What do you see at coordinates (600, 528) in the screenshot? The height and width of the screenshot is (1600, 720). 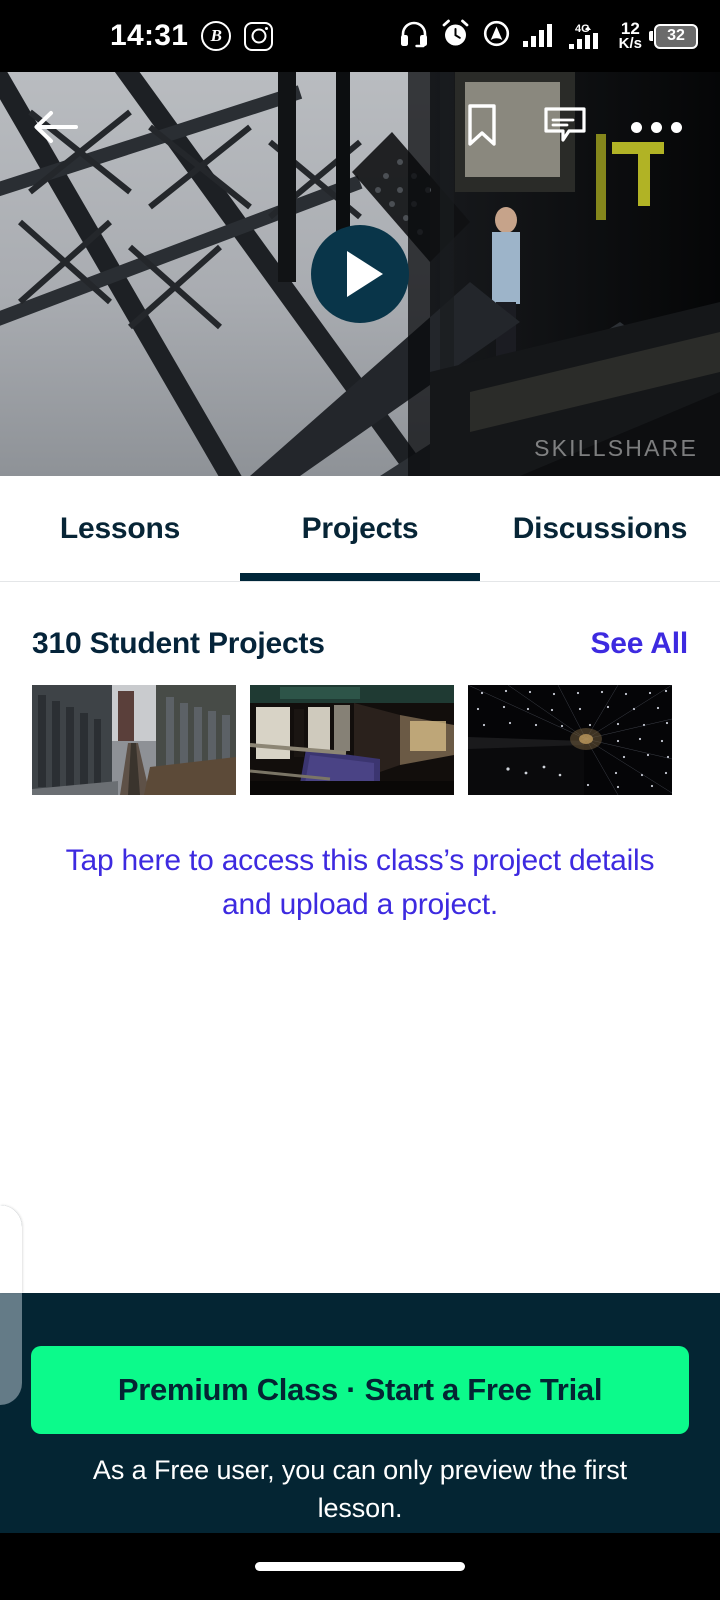 I see `tab-discussions: Discussions` at bounding box center [600, 528].